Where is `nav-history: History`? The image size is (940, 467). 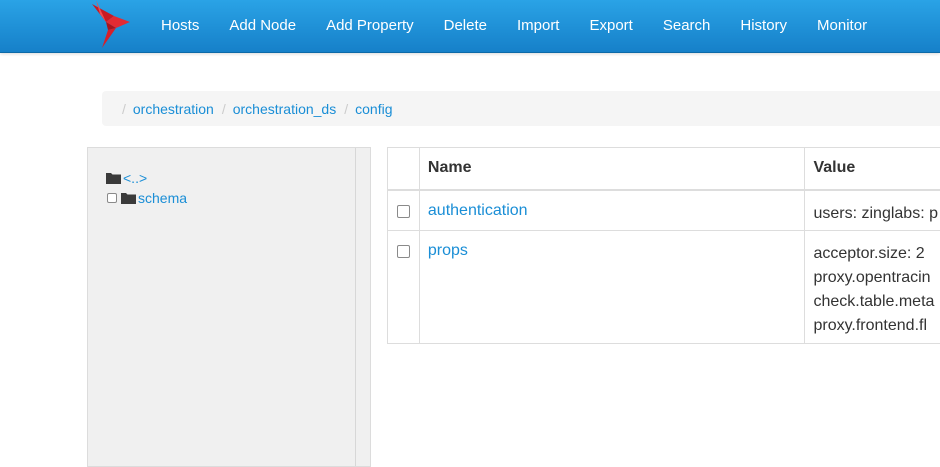 nav-history: History is located at coordinates (763, 26).